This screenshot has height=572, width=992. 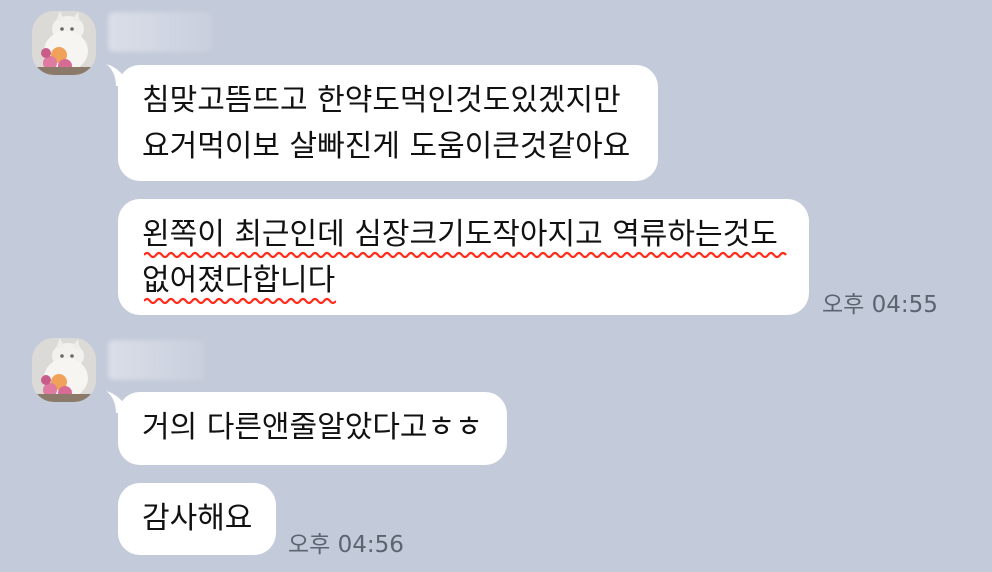 What do you see at coordinates (381, 100) in the screenshot?
I see `message-text-line: 침맞고뜸뜨고 한약도먹인것도있겠지만` at bounding box center [381, 100].